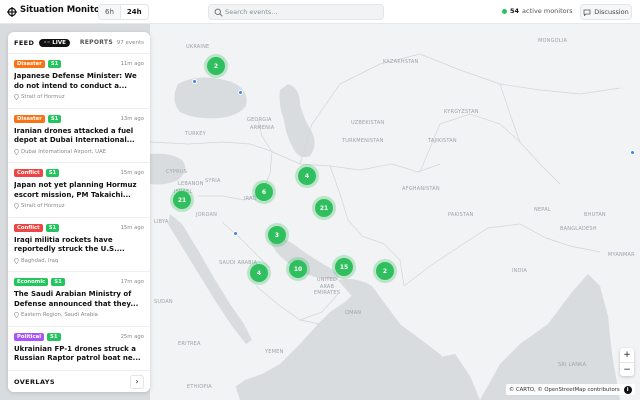  What do you see at coordinates (515, 11) in the screenshot?
I see `monitor-count: 54` at bounding box center [515, 11].